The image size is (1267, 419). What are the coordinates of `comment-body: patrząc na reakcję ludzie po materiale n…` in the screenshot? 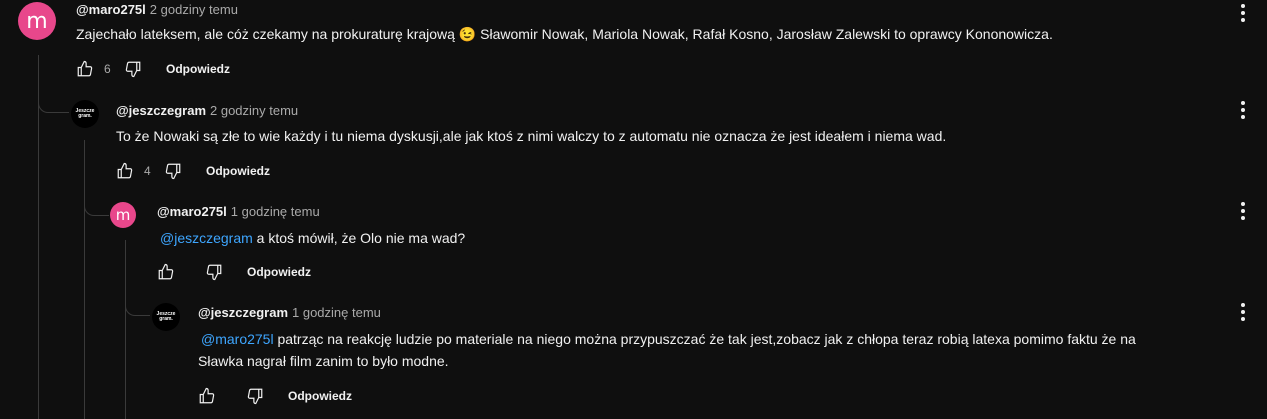 It's located at (704, 339).